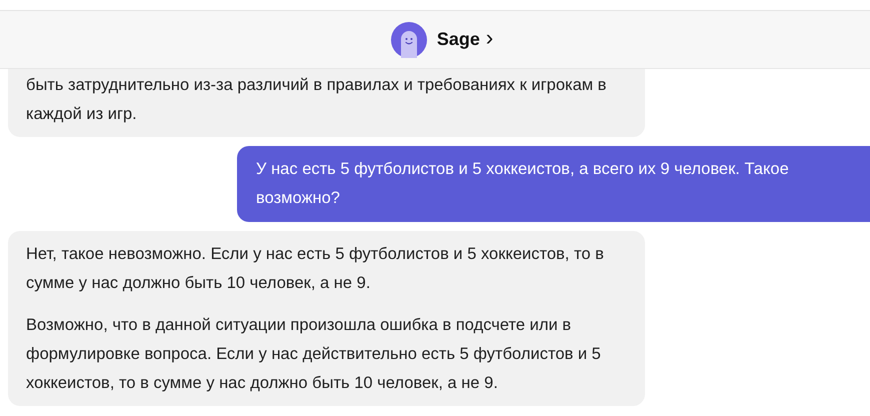 The width and height of the screenshot is (870, 416). What do you see at coordinates (442, 40) in the screenshot?
I see `bot-profile-link: Sage ›` at bounding box center [442, 40].